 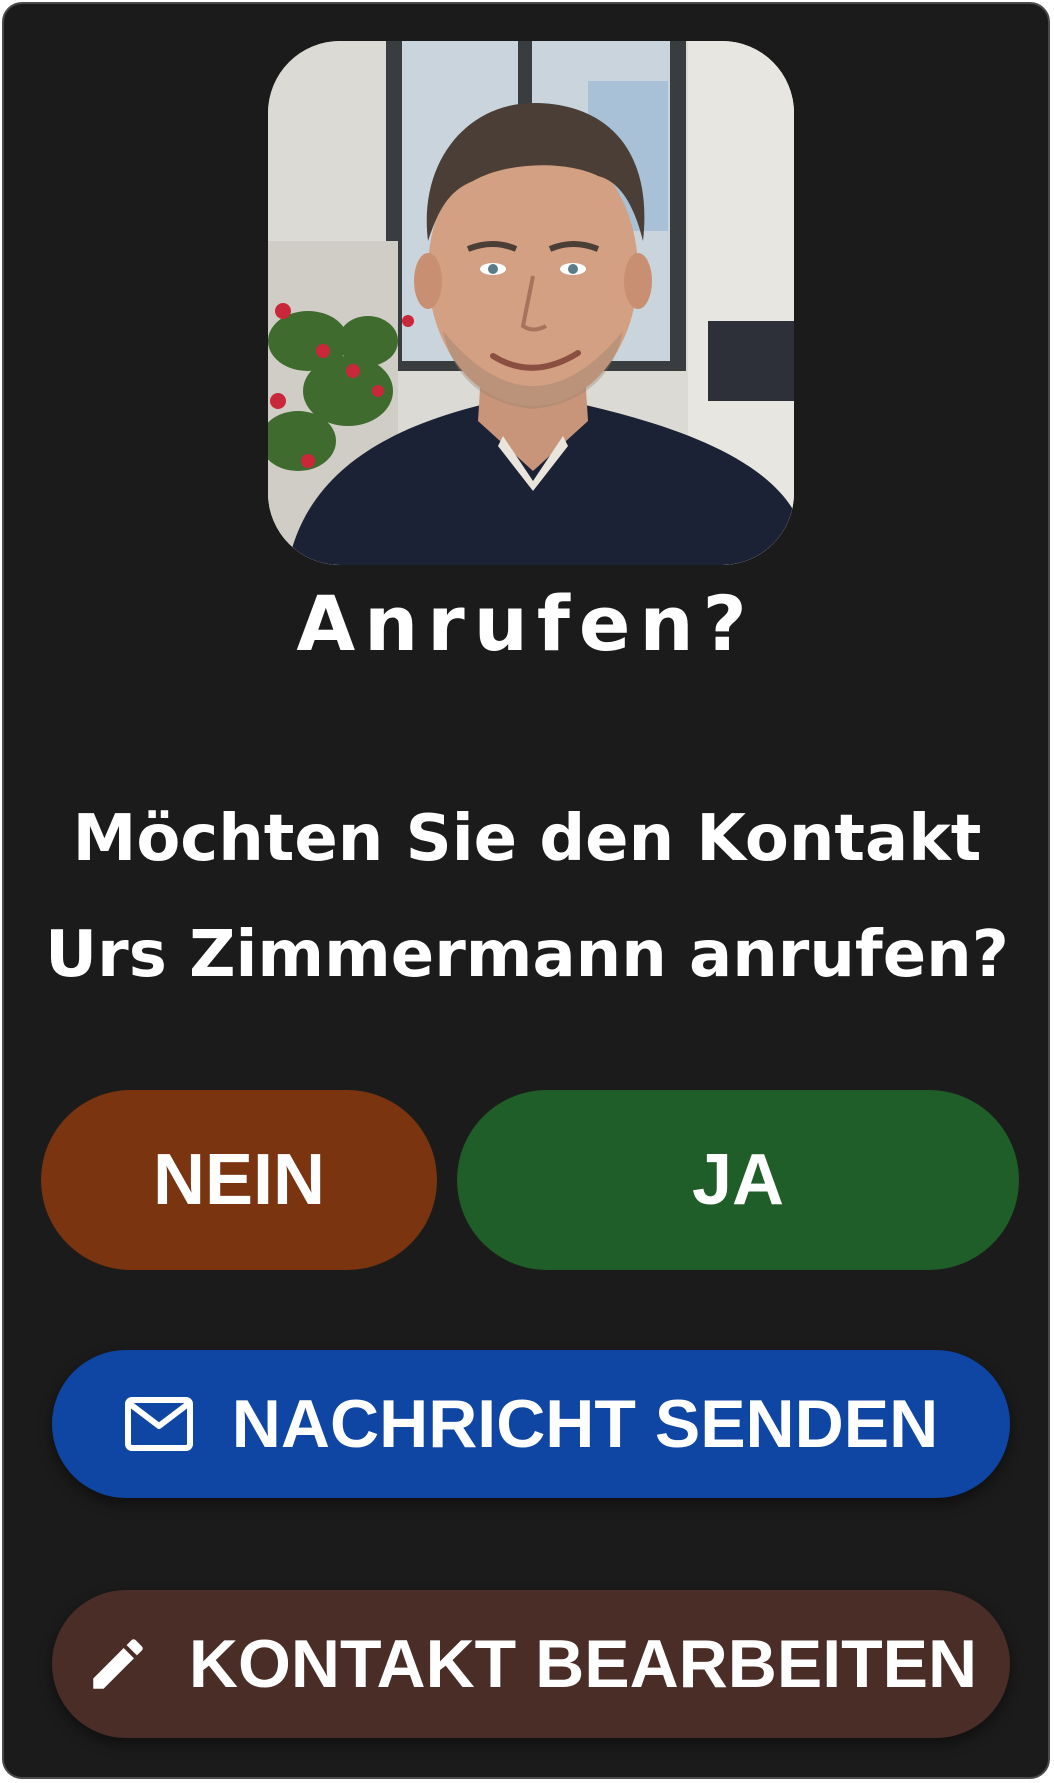 I want to click on no-button: NEIN, so click(x=239, y=1180).